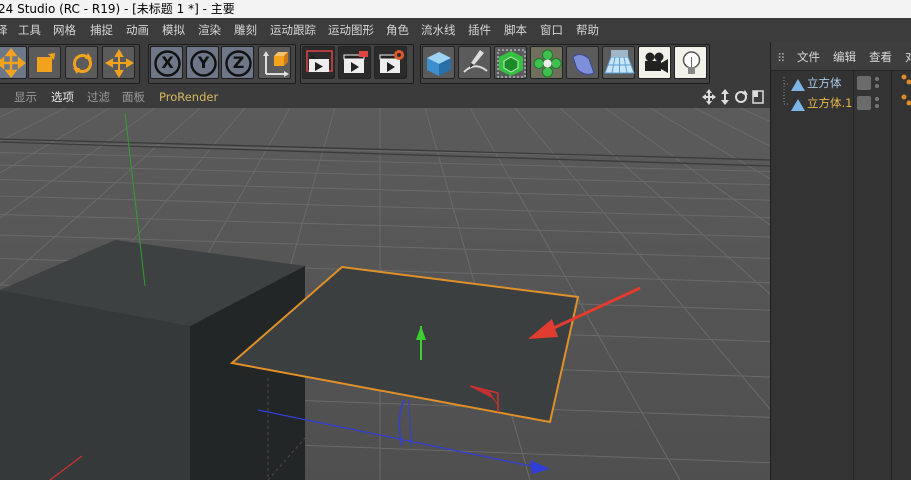 This screenshot has width=911, height=480. Describe the element at coordinates (781, 58) in the screenshot. I see `panel-grip-icon: ⠿` at that location.